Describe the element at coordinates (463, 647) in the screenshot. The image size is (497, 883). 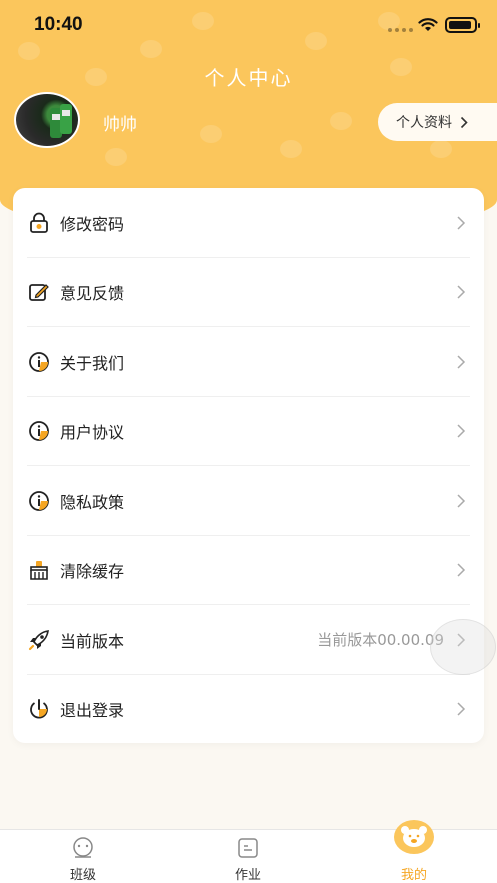
I see `floating-assistive-button` at that location.